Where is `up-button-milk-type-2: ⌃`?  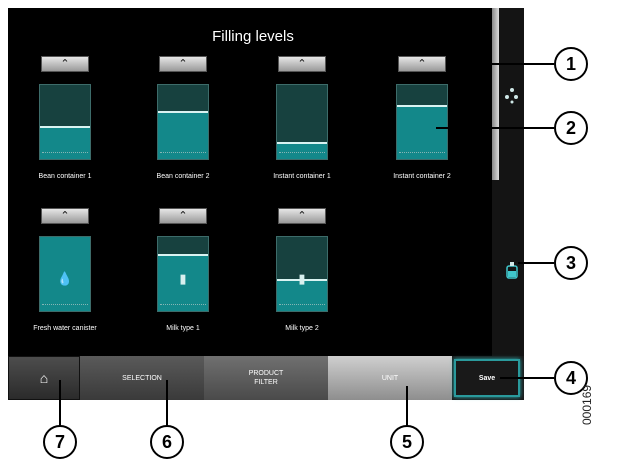 up-button-milk-type-2: ⌃ is located at coordinates (302, 216).